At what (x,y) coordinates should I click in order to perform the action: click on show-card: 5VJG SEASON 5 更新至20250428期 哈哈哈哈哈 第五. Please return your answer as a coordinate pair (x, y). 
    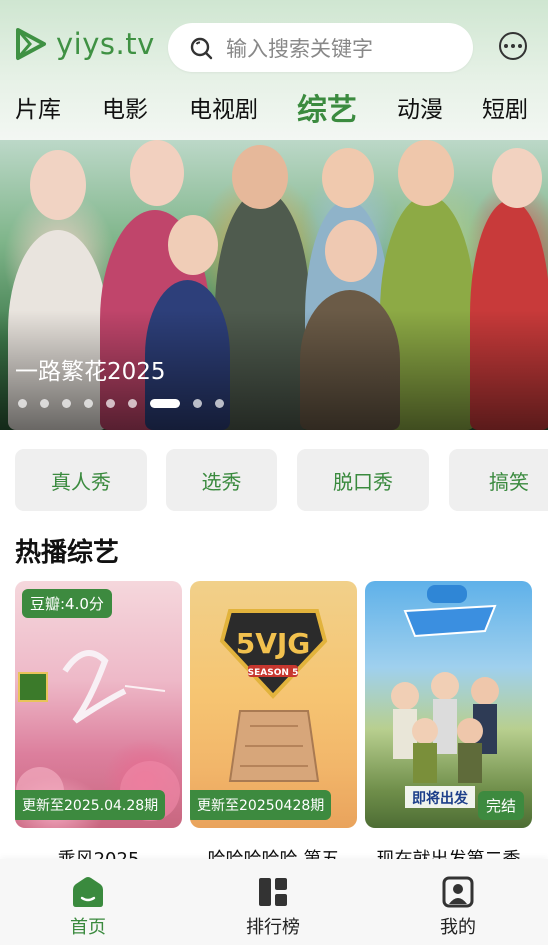
    Looking at the image, I should click on (273, 725).